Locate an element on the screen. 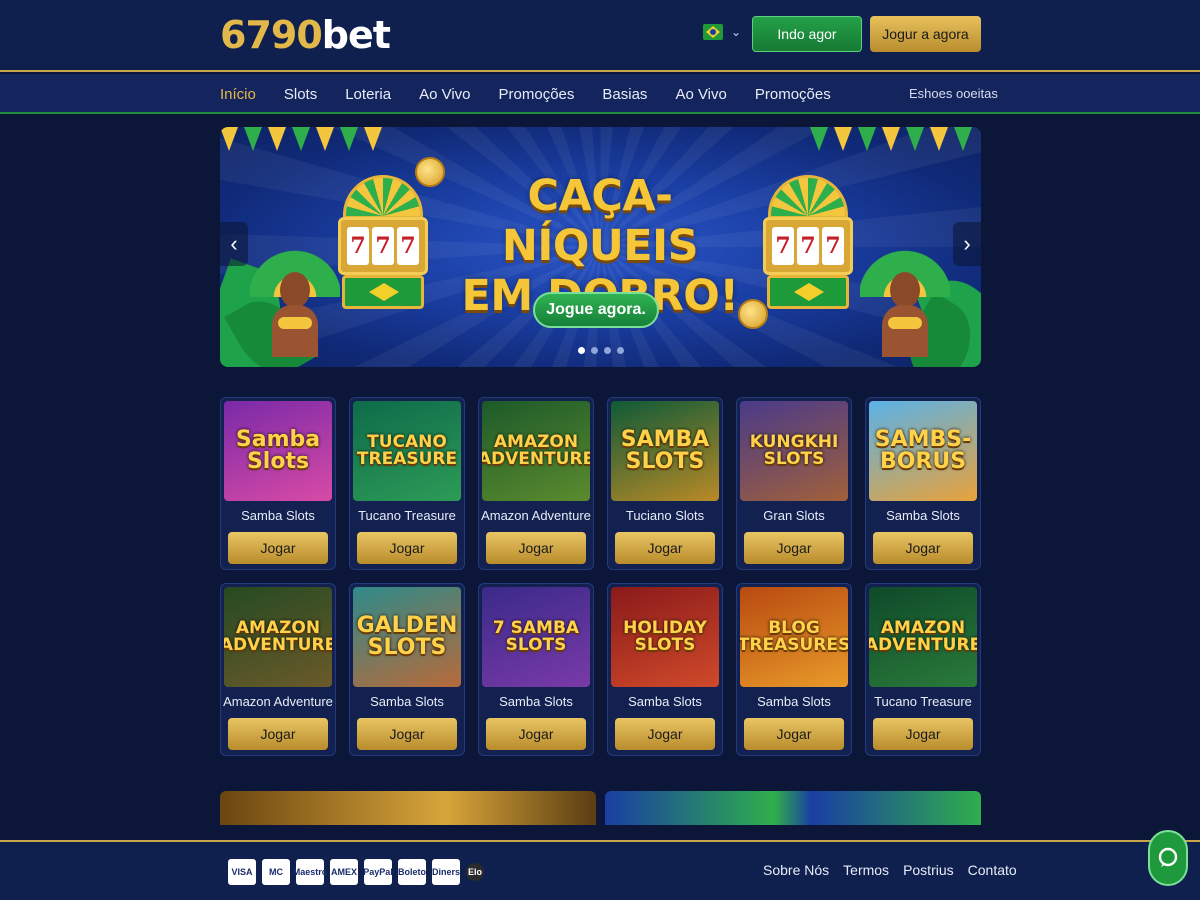 The image size is (1200, 900). play-now-button: Jogur a agora is located at coordinates (925, 34).